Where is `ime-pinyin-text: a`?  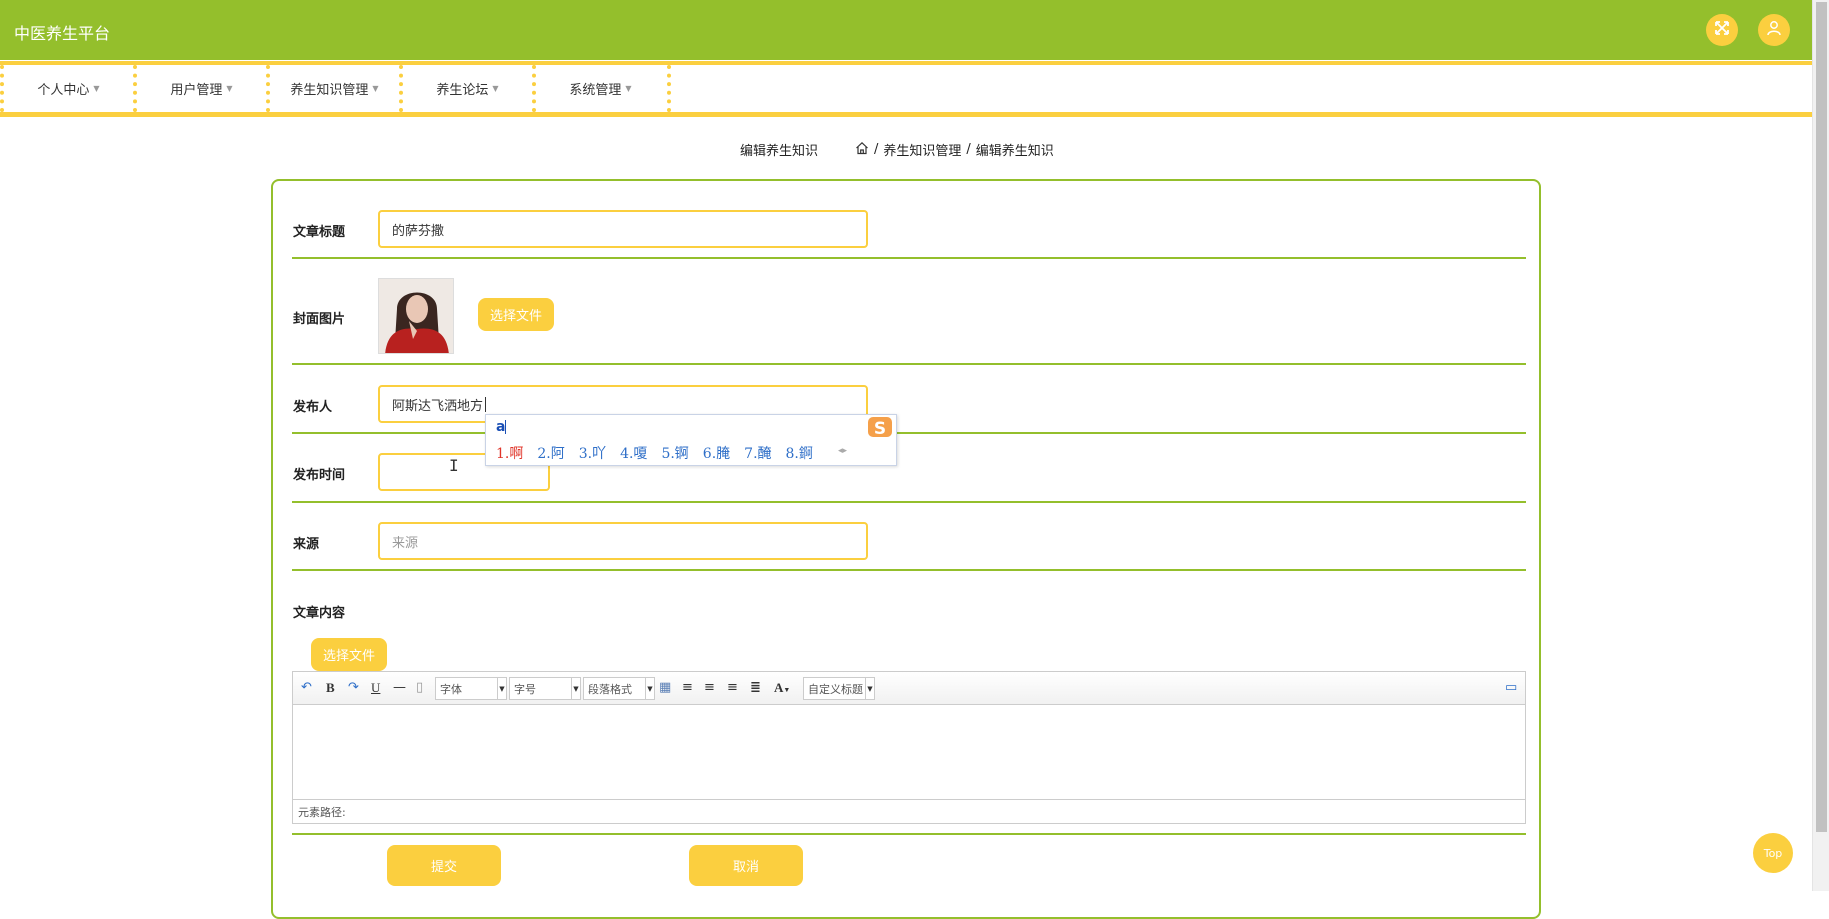
ime-pinyin-text: a is located at coordinates (501, 427).